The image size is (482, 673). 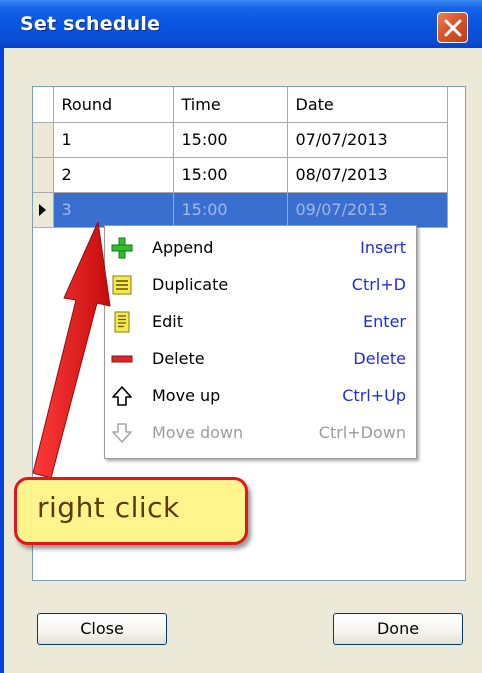 I want to click on annotation-text: right click, so click(x=108, y=507).